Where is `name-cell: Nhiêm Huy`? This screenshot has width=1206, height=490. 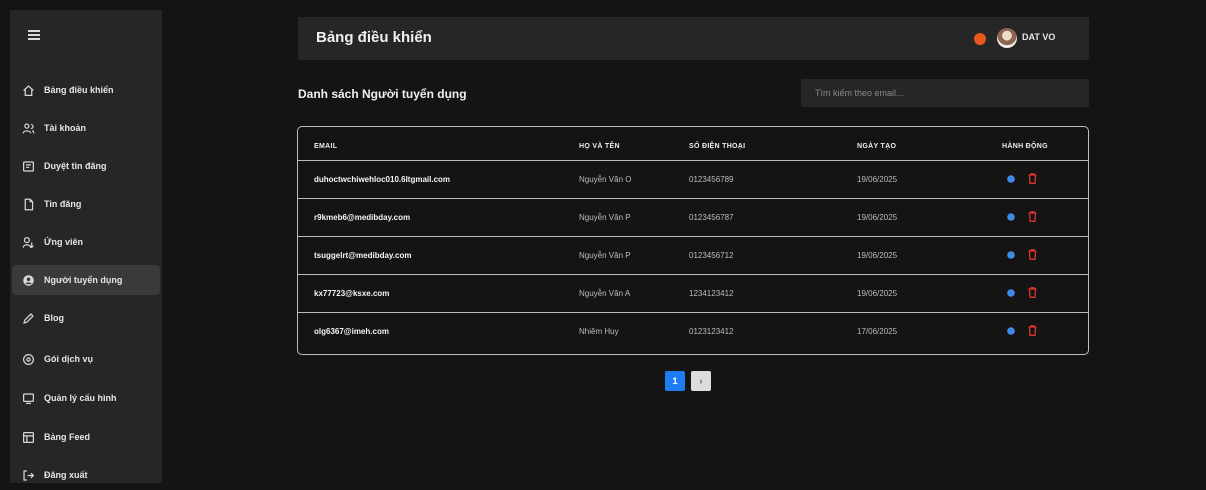
name-cell: Nhiêm Huy is located at coordinates (599, 331).